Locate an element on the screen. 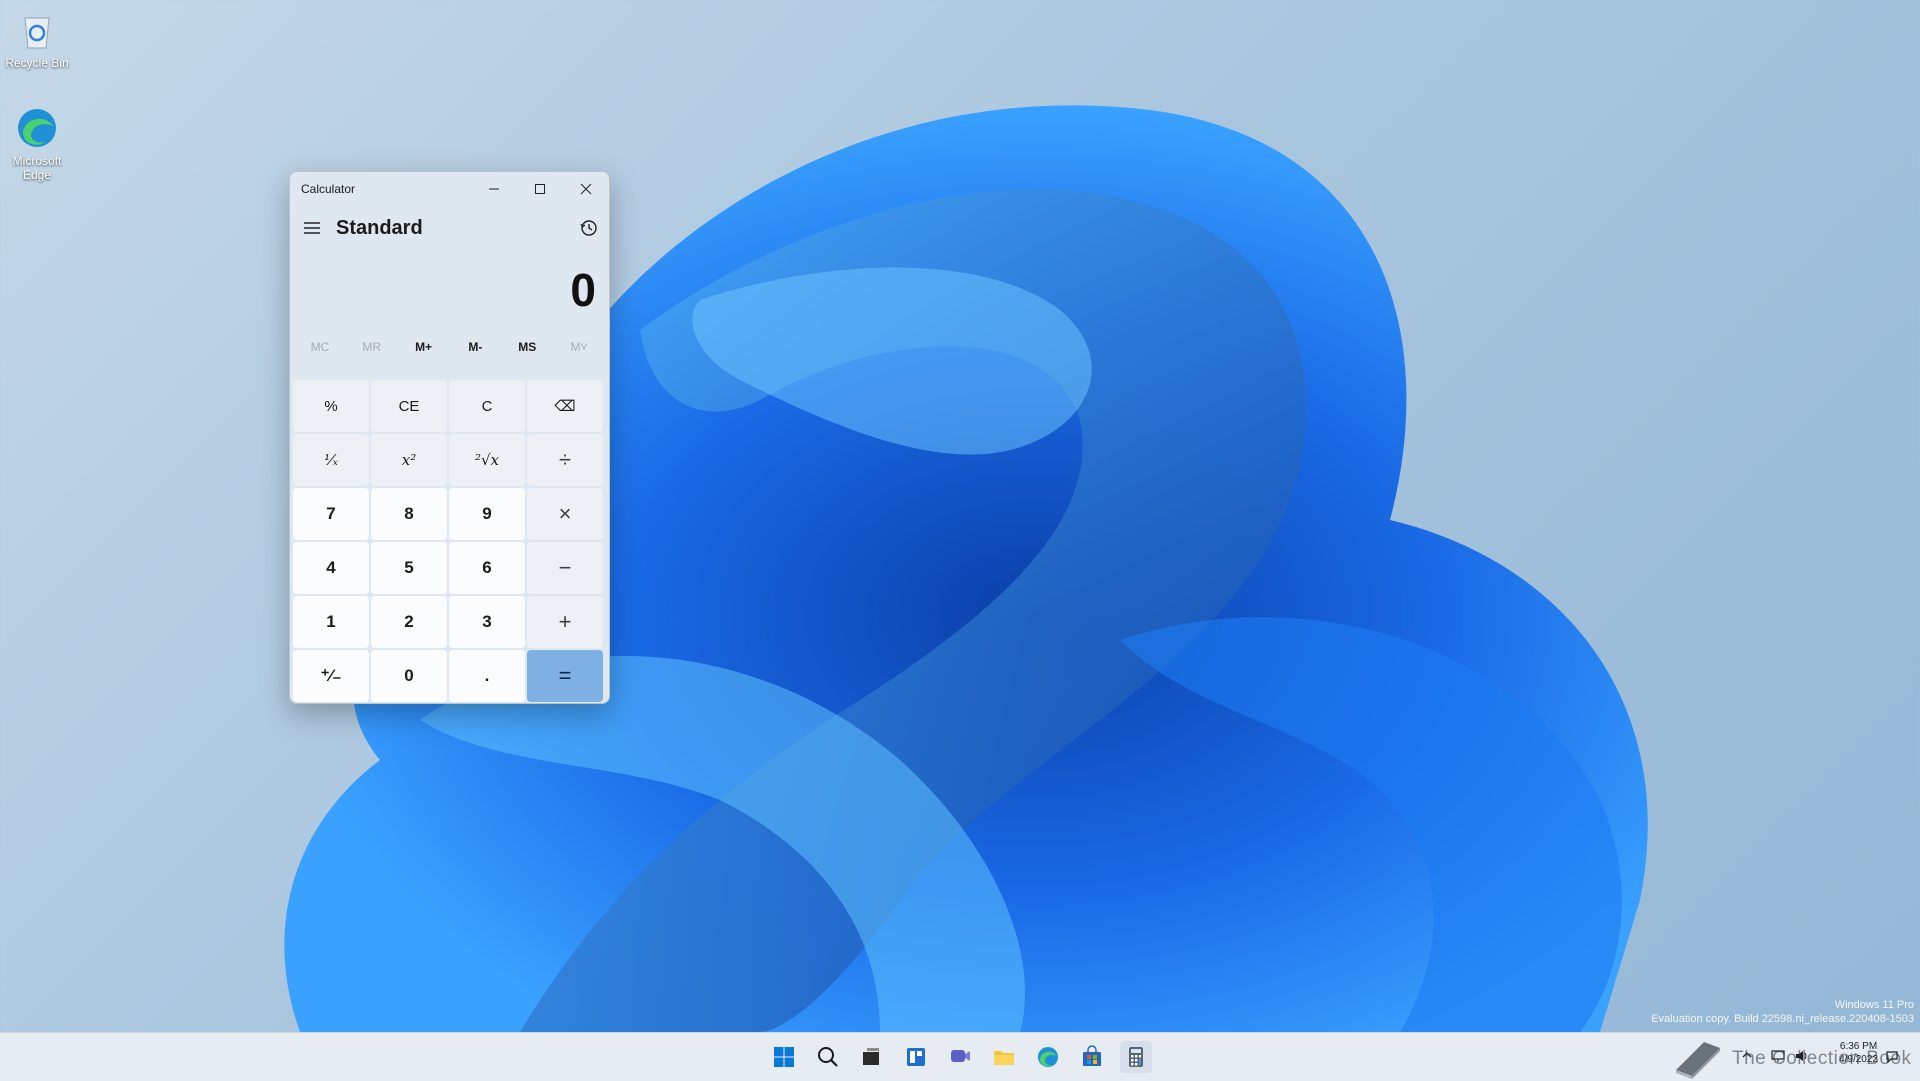 The width and height of the screenshot is (1920, 1081). digit-3-button: 3 is located at coordinates (487, 622).